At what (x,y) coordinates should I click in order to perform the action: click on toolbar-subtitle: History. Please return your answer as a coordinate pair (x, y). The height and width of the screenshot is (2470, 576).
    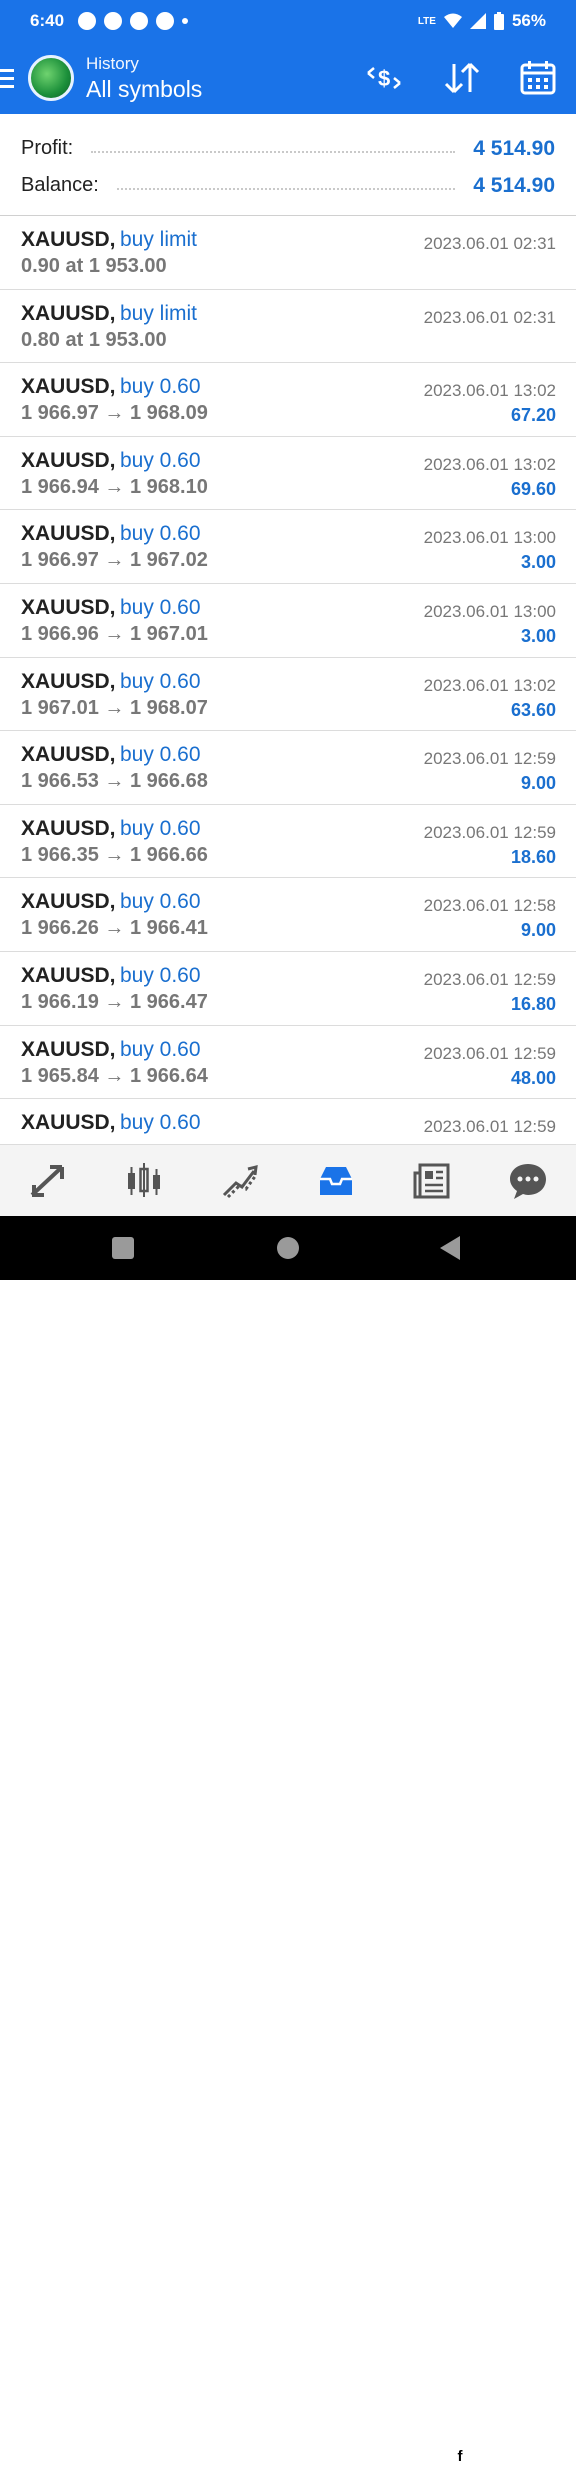
    Looking at the image, I should click on (112, 63).